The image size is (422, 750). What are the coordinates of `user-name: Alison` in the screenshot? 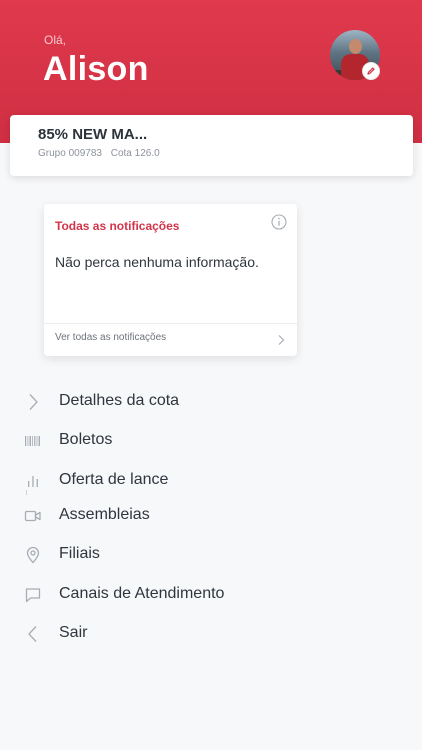 It's located at (96, 69).